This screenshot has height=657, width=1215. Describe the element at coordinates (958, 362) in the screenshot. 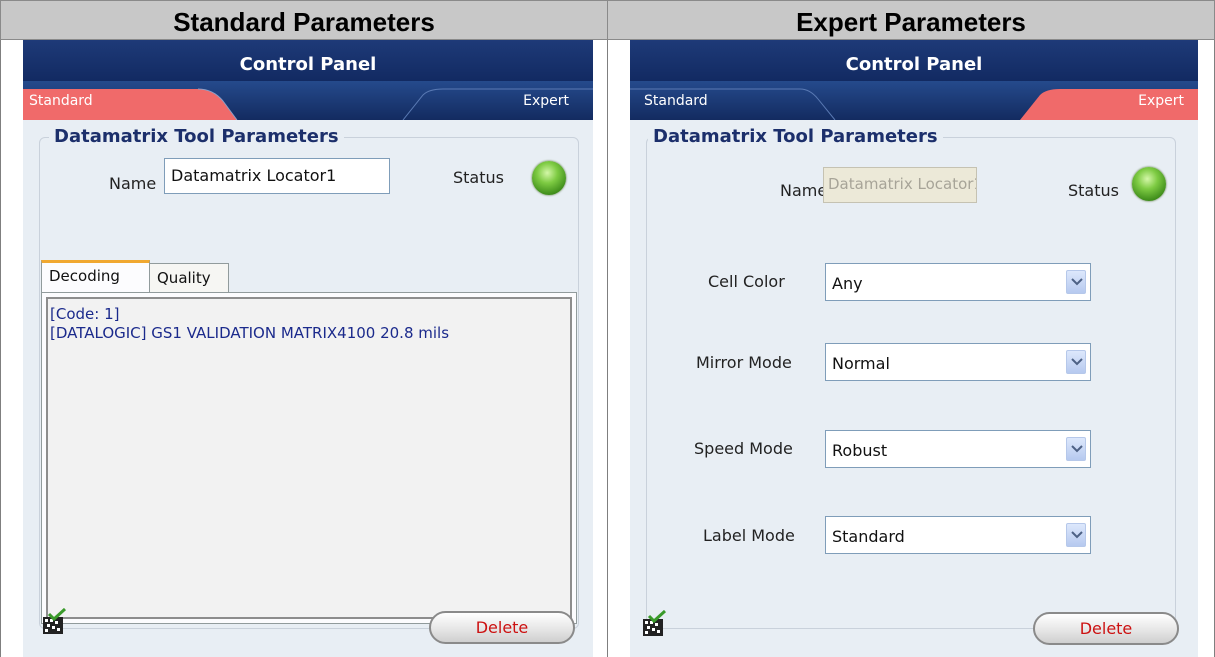

I see `mirror-mode-select: Normal` at that location.